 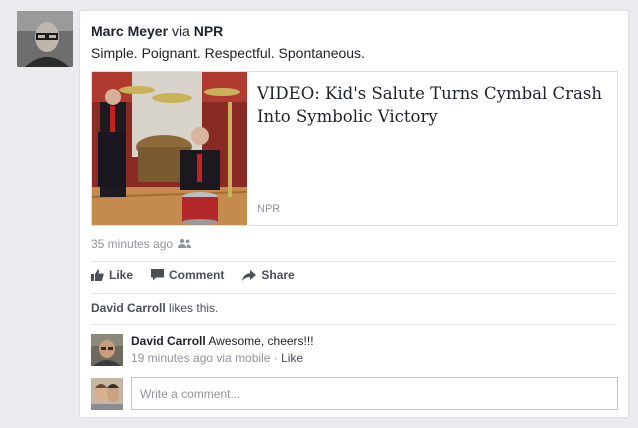 I want to click on link-thumbnail, so click(x=169, y=148).